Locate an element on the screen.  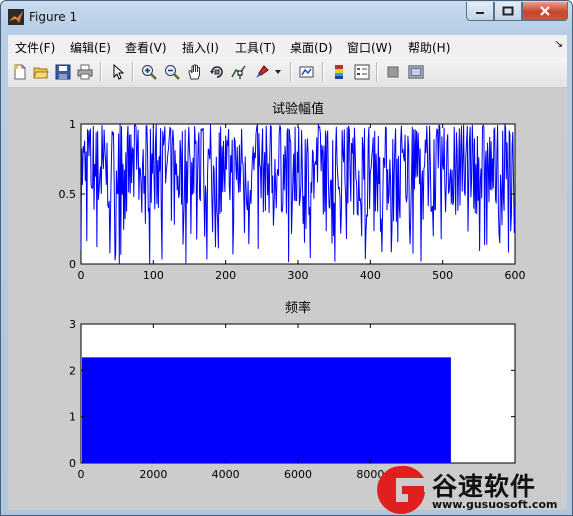
window-title: Figure 1 is located at coordinates (53, 17).